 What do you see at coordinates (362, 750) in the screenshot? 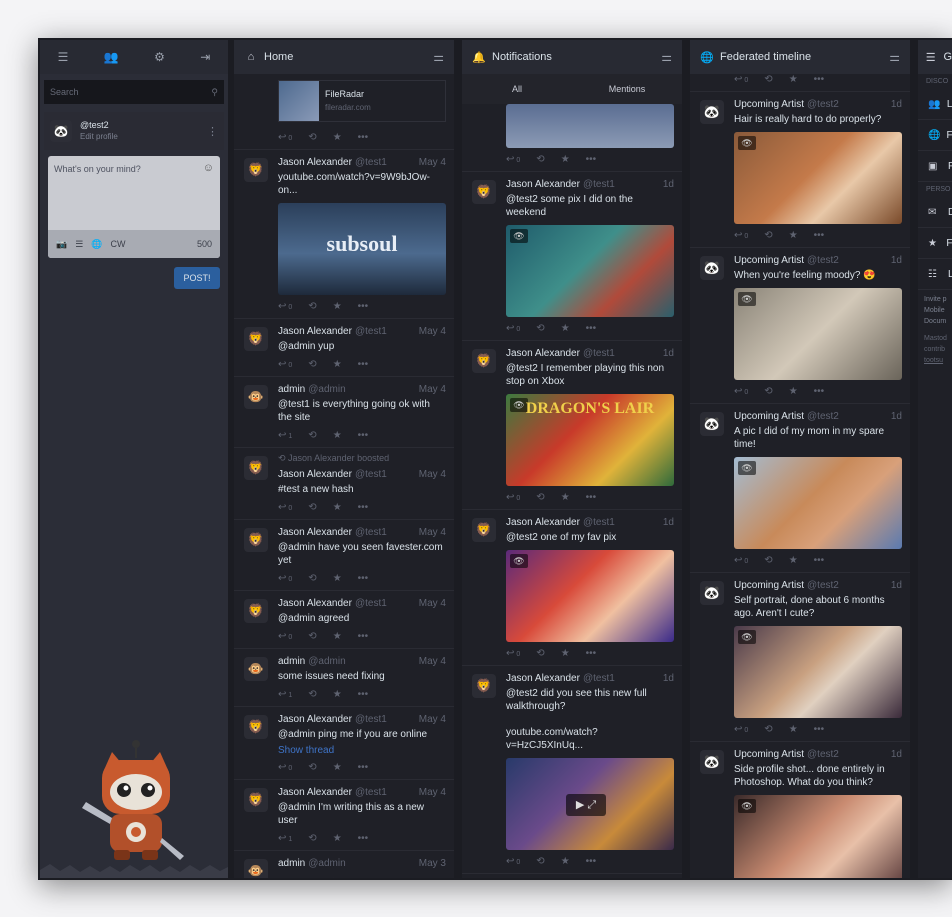
I see `show-thread-link: Show thread` at bounding box center [362, 750].